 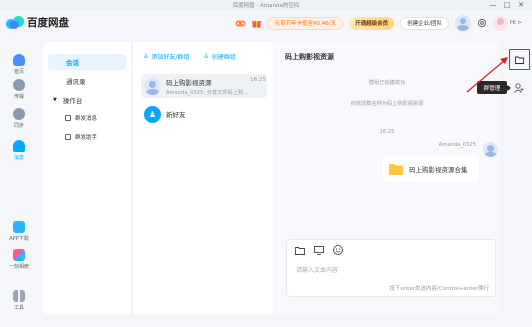 I want to click on send-hint: 按下enter发送内容/Control+enter换行, so click(x=439, y=289).